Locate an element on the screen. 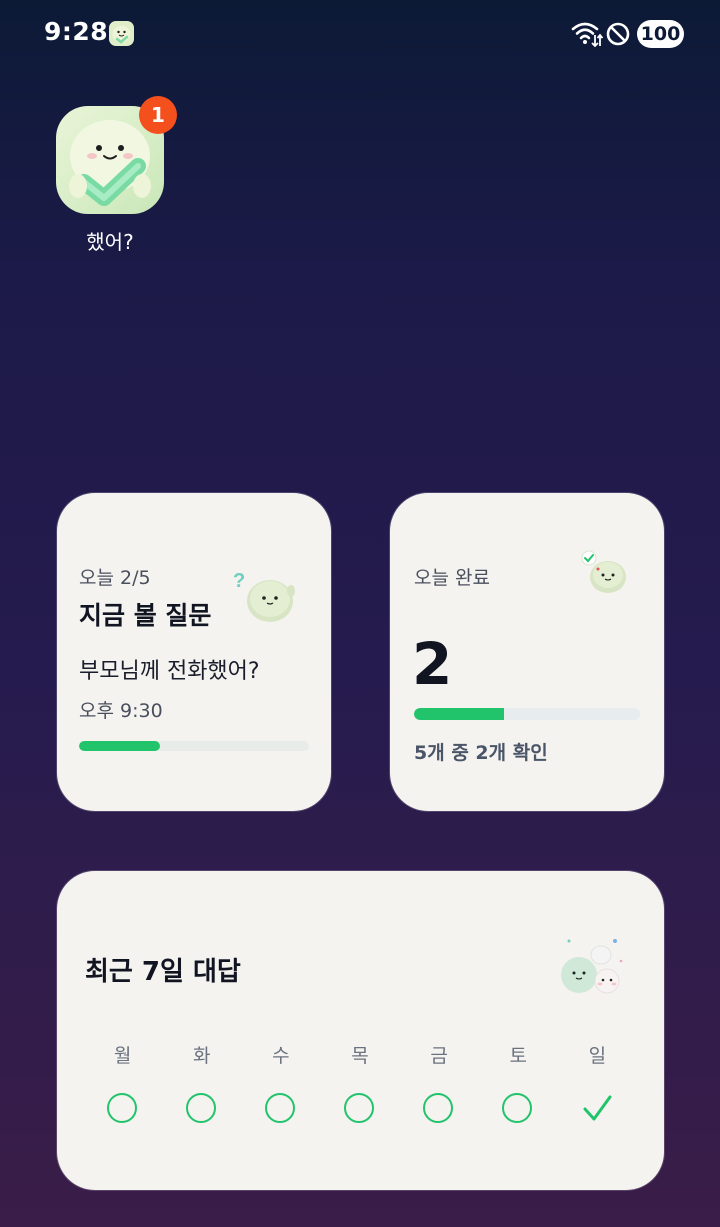 The height and width of the screenshot is (1227, 720). day-tuesday: 화 is located at coordinates (201, 1083).